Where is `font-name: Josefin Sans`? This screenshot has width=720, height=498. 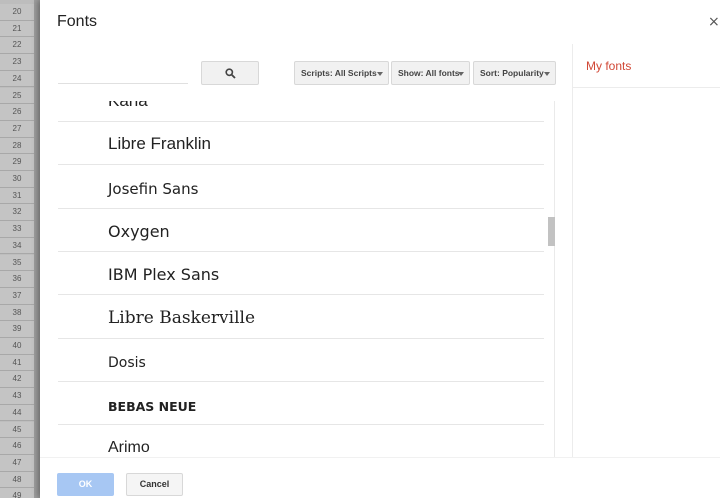 font-name: Josefin Sans is located at coordinates (153, 188).